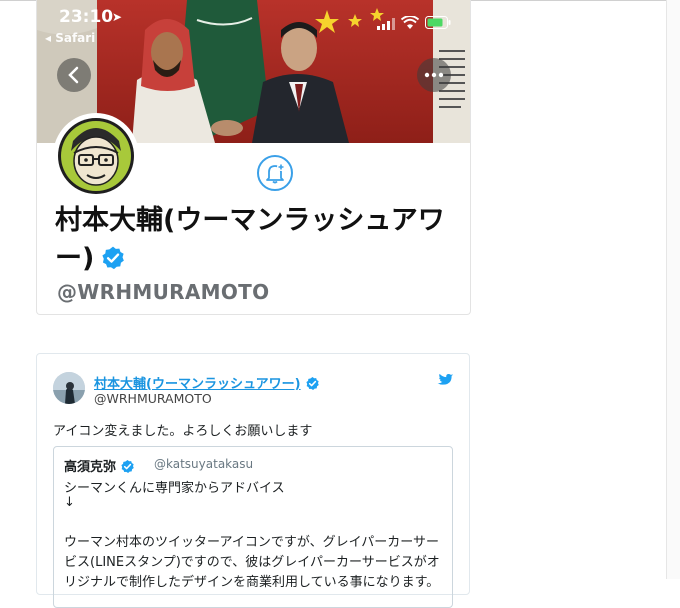 This screenshot has width=680, height=608. I want to click on profile-display-name: 村本大輔(ウーマンラッシュアワー), so click(255, 240).